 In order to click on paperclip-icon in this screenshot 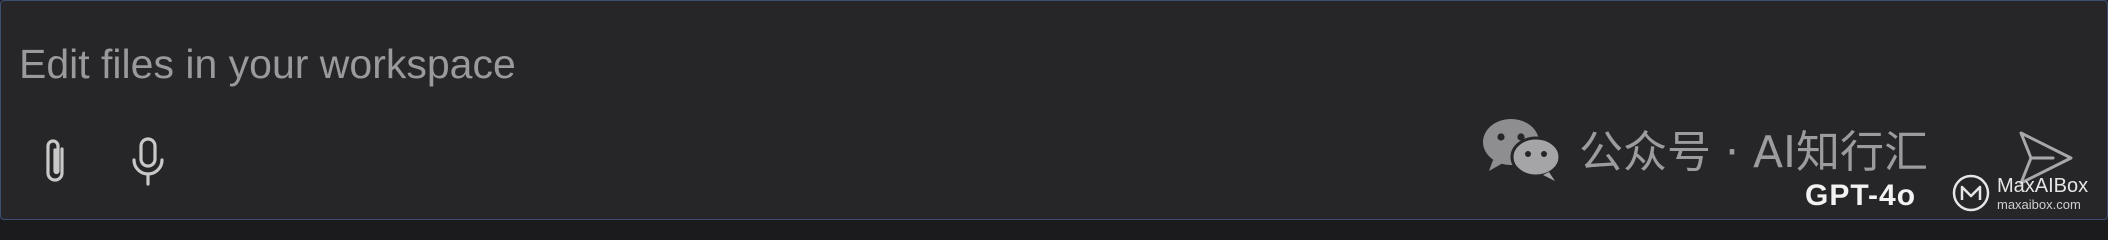, I will do `click(55, 160)`.